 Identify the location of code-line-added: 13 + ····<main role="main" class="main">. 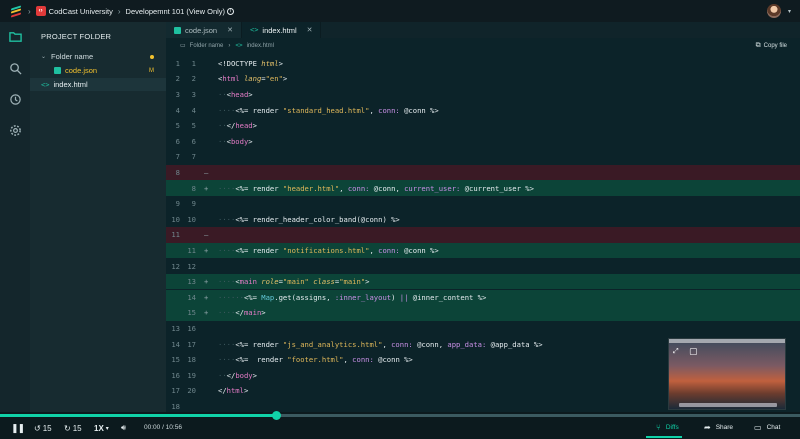
(483, 281).